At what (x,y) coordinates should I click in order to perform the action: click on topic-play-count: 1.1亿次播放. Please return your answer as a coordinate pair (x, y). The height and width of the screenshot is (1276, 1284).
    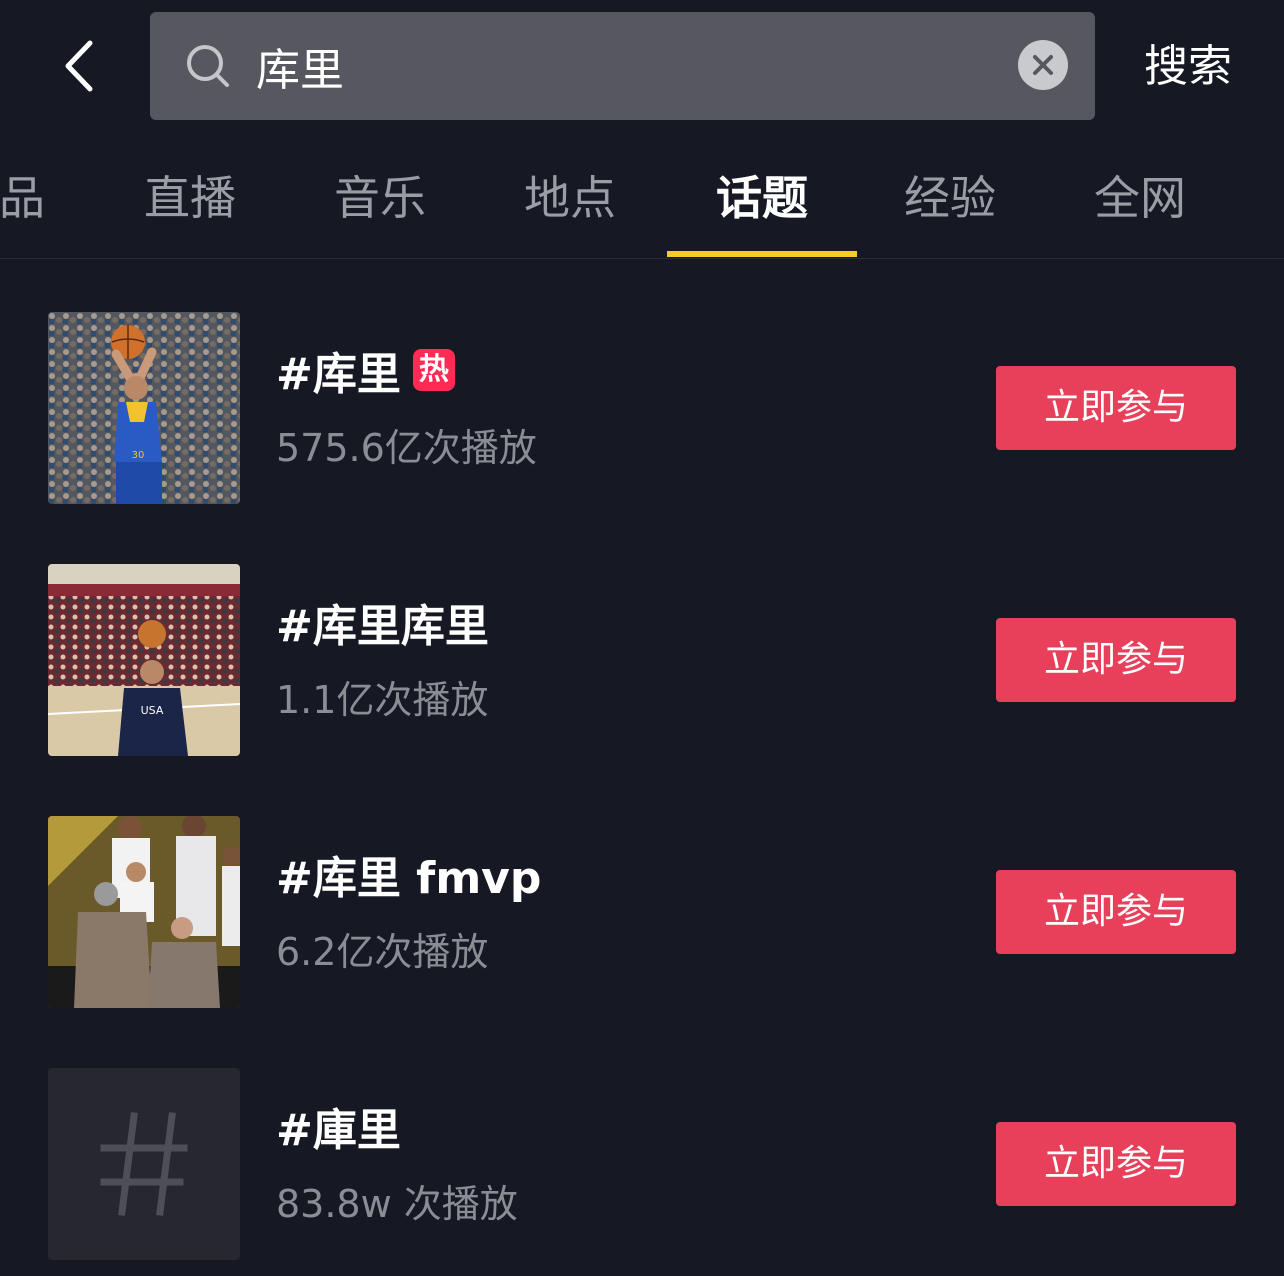
    Looking at the image, I should click on (382, 700).